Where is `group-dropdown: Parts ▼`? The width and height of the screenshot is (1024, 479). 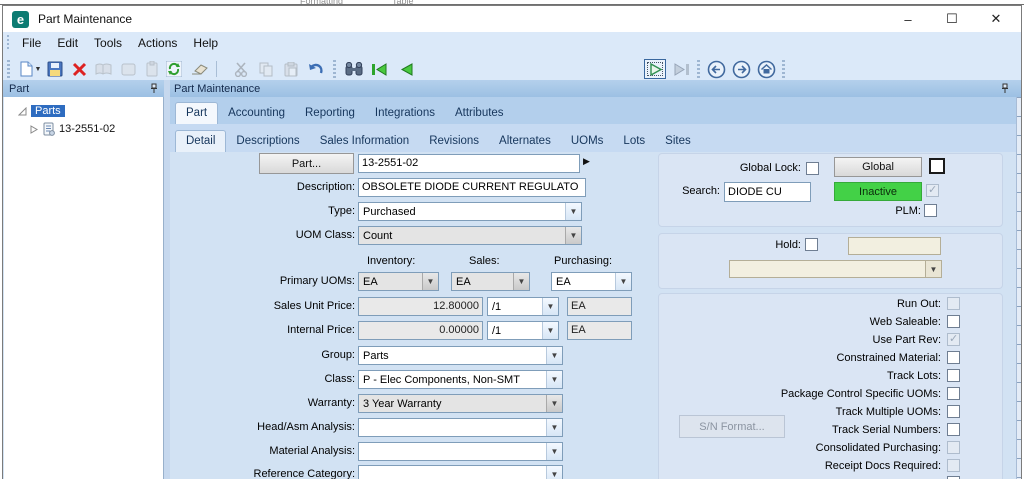 group-dropdown: Parts ▼ is located at coordinates (460, 355).